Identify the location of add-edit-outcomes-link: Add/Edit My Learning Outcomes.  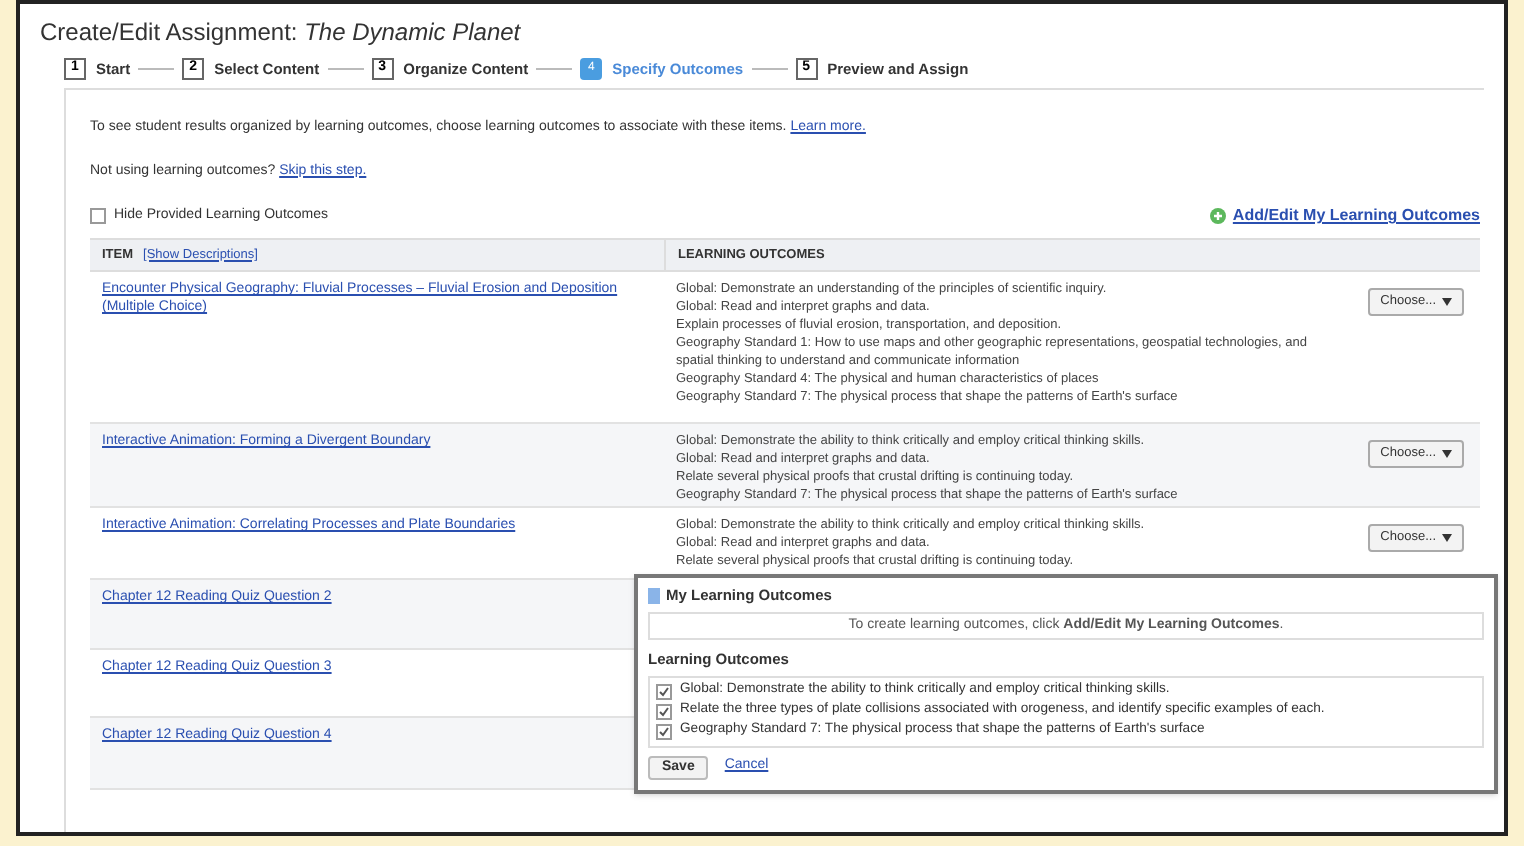
(1345, 216).